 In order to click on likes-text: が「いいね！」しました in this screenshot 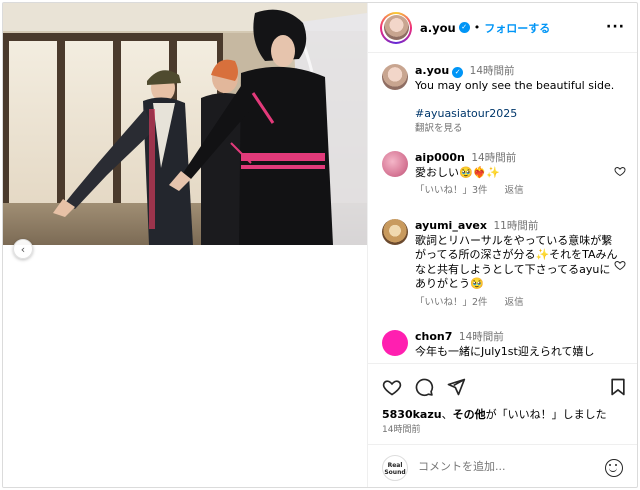, I will do `click(546, 414)`.